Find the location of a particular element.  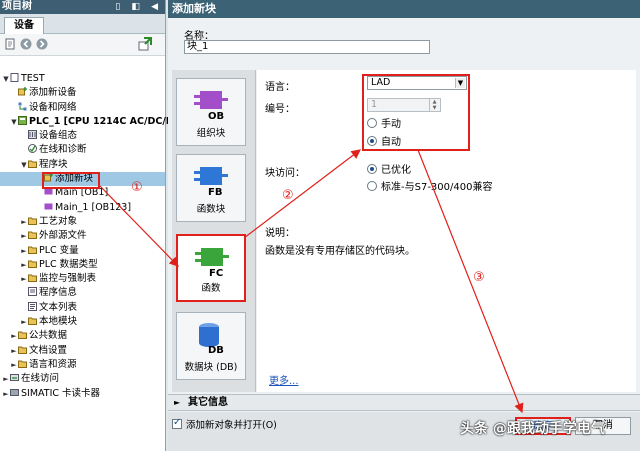

tree-node-online-diag: 在线和诊断 is located at coordinates (82, 150).